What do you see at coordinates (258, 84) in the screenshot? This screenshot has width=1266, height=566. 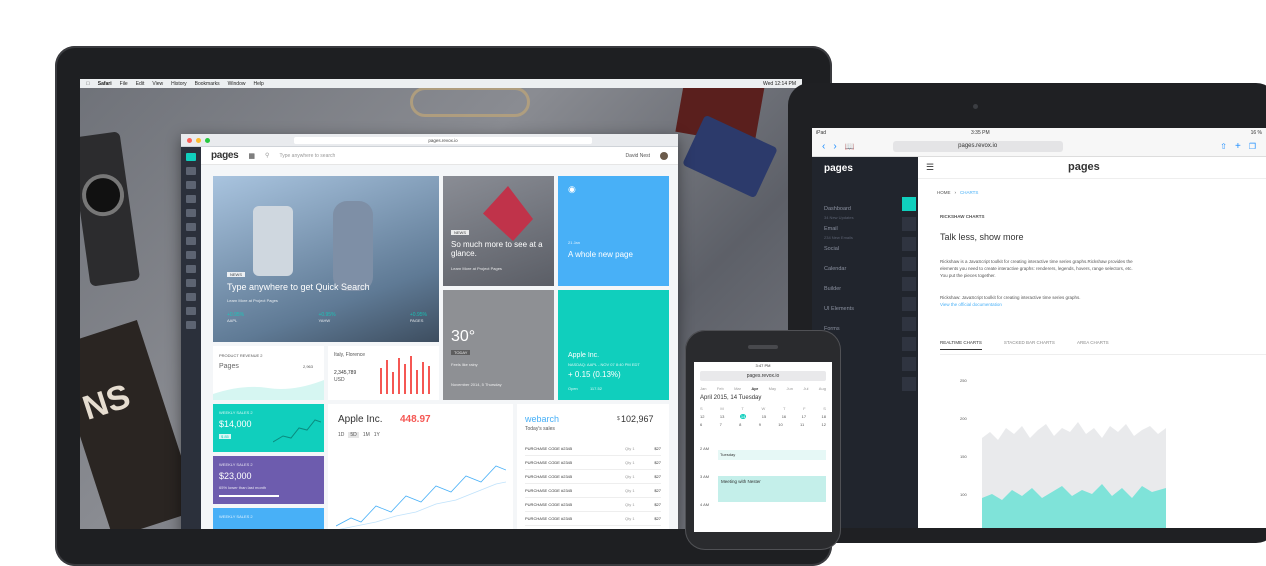 I see `menu-help: Help` at bounding box center [258, 84].